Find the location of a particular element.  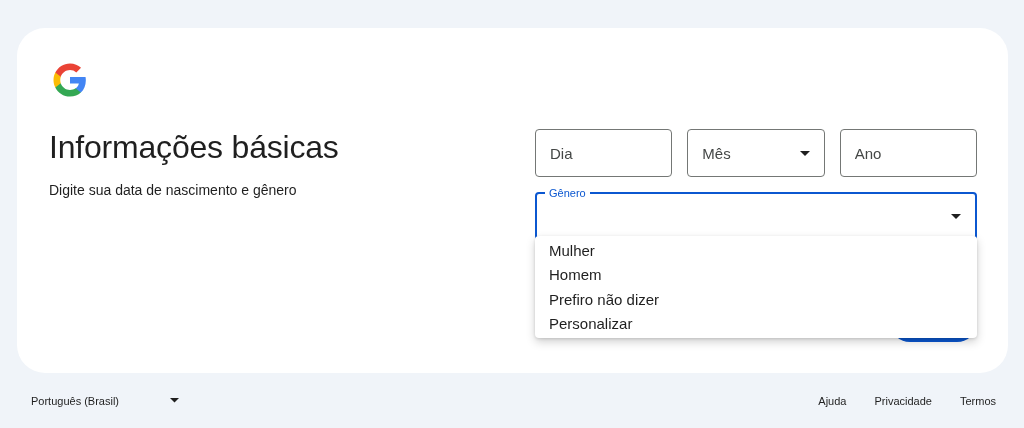

menu-item: Personalizar is located at coordinates (756, 323).